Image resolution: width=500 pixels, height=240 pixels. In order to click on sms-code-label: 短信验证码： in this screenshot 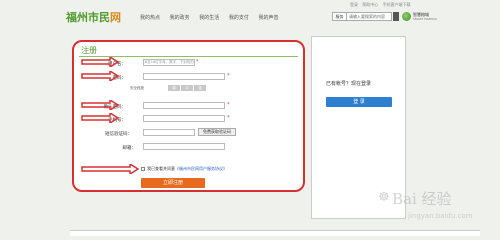, I will do `click(118, 134)`.